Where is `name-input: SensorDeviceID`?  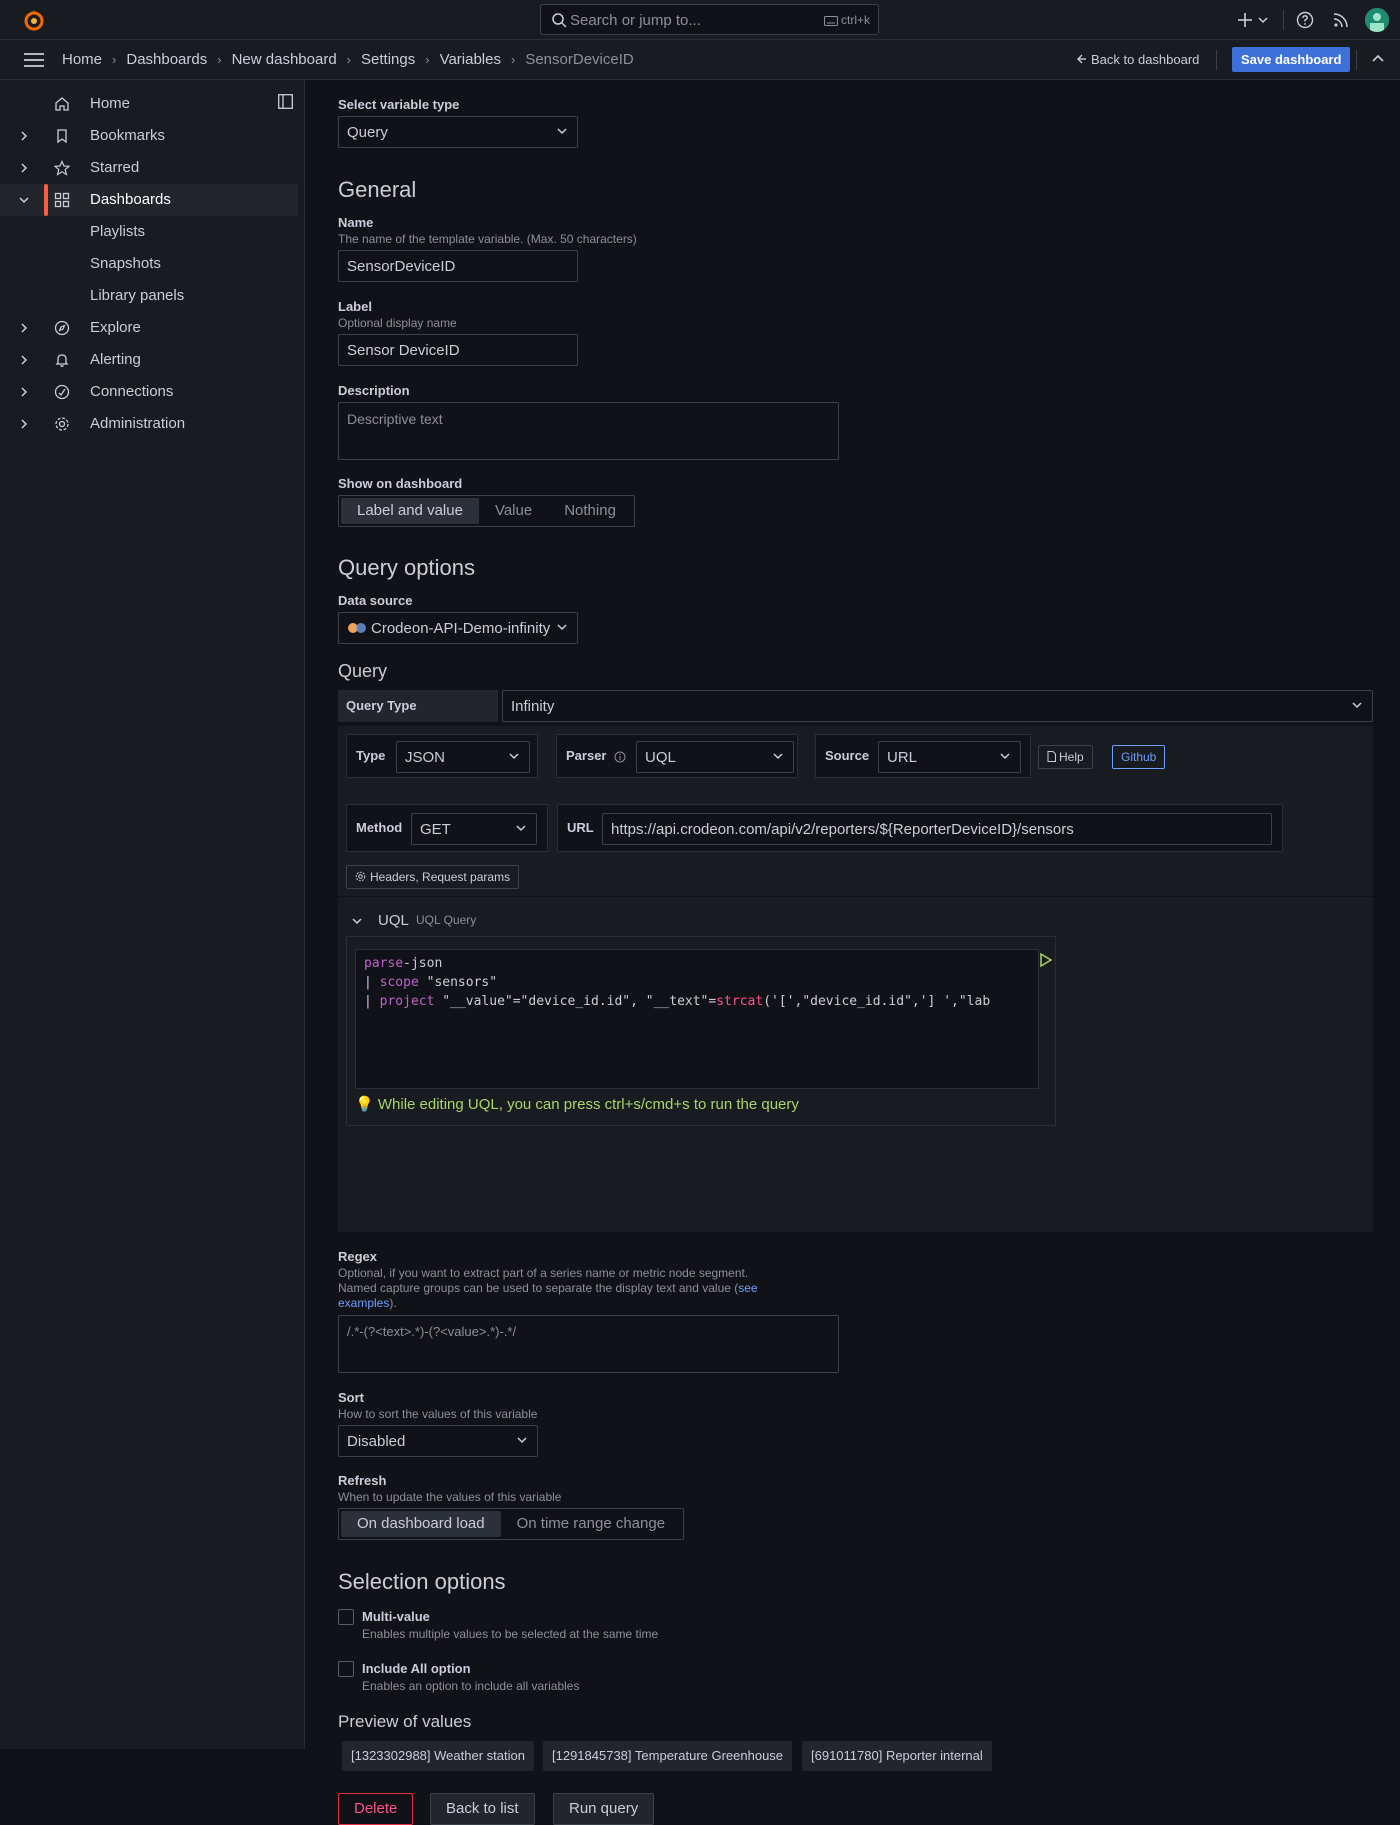
name-input: SensorDeviceID is located at coordinates (458, 266).